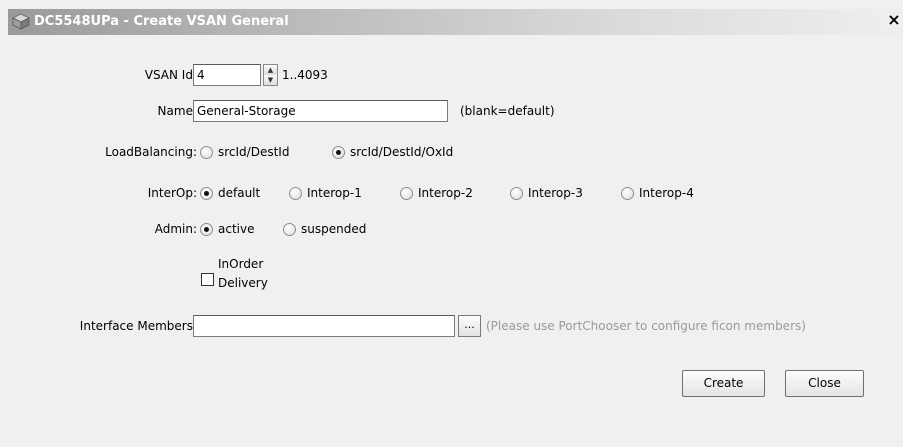  Describe the element at coordinates (206, 229) in the screenshot. I see `admin-radio-active` at that location.